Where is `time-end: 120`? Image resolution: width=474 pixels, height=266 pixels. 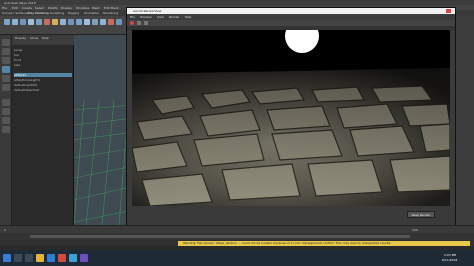 time-end: 120 is located at coordinates (415, 230).